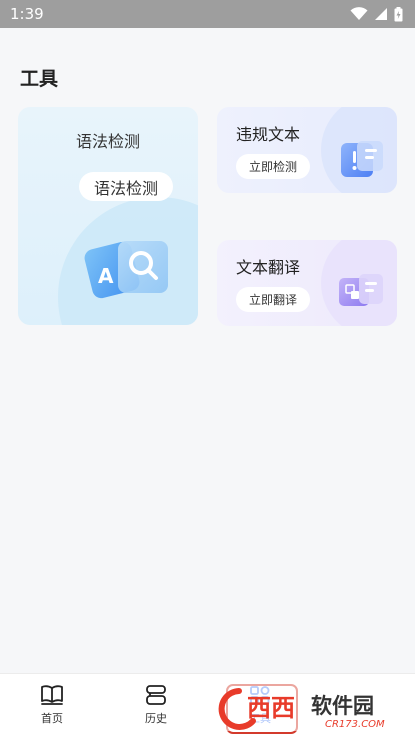  Describe the element at coordinates (361, 290) in the screenshot. I see `translate-icon` at that location.